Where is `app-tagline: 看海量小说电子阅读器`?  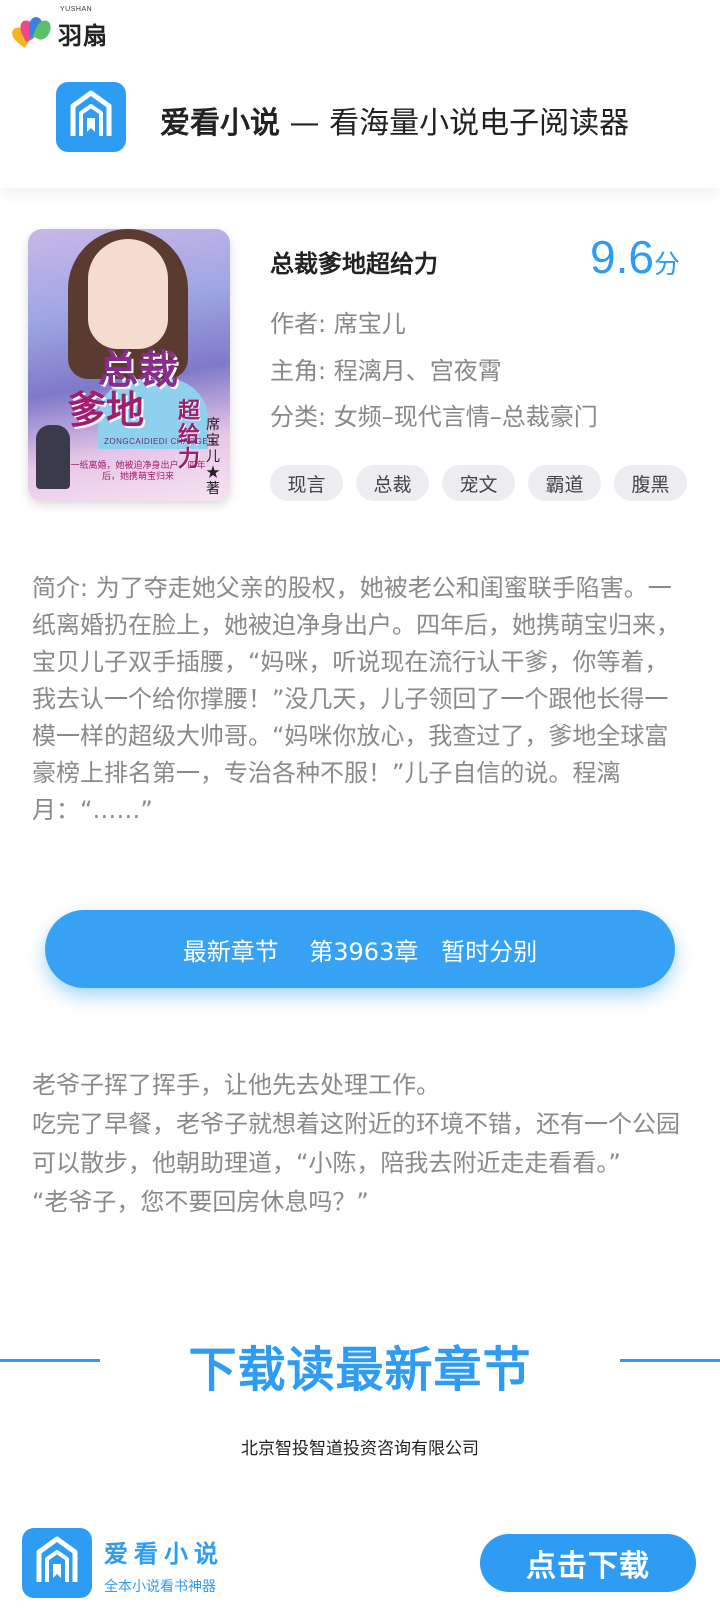 app-tagline: 看海量小说电子阅读器 is located at coordinates (479, 123).